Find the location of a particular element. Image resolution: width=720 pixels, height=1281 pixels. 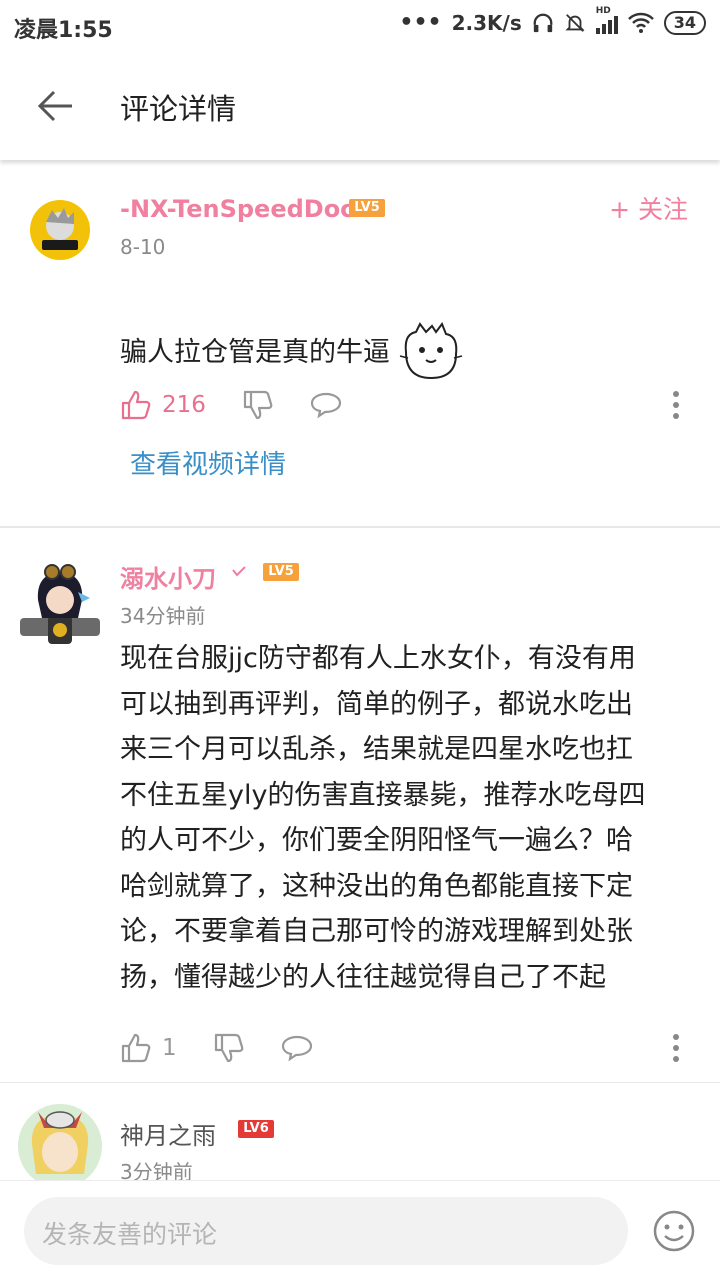

battery-indicator: 34 is located at coordinates (684, 22).